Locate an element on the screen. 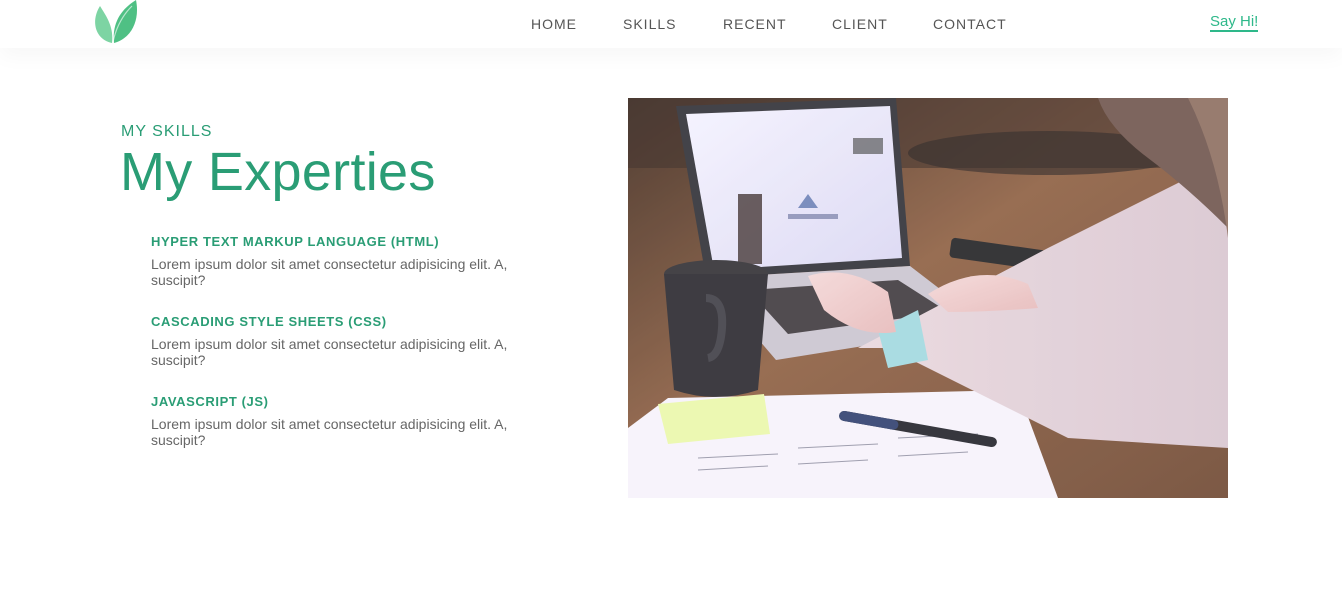  skill-title: JAVASCRIPT (JS) is located at coordinates (210, 401).